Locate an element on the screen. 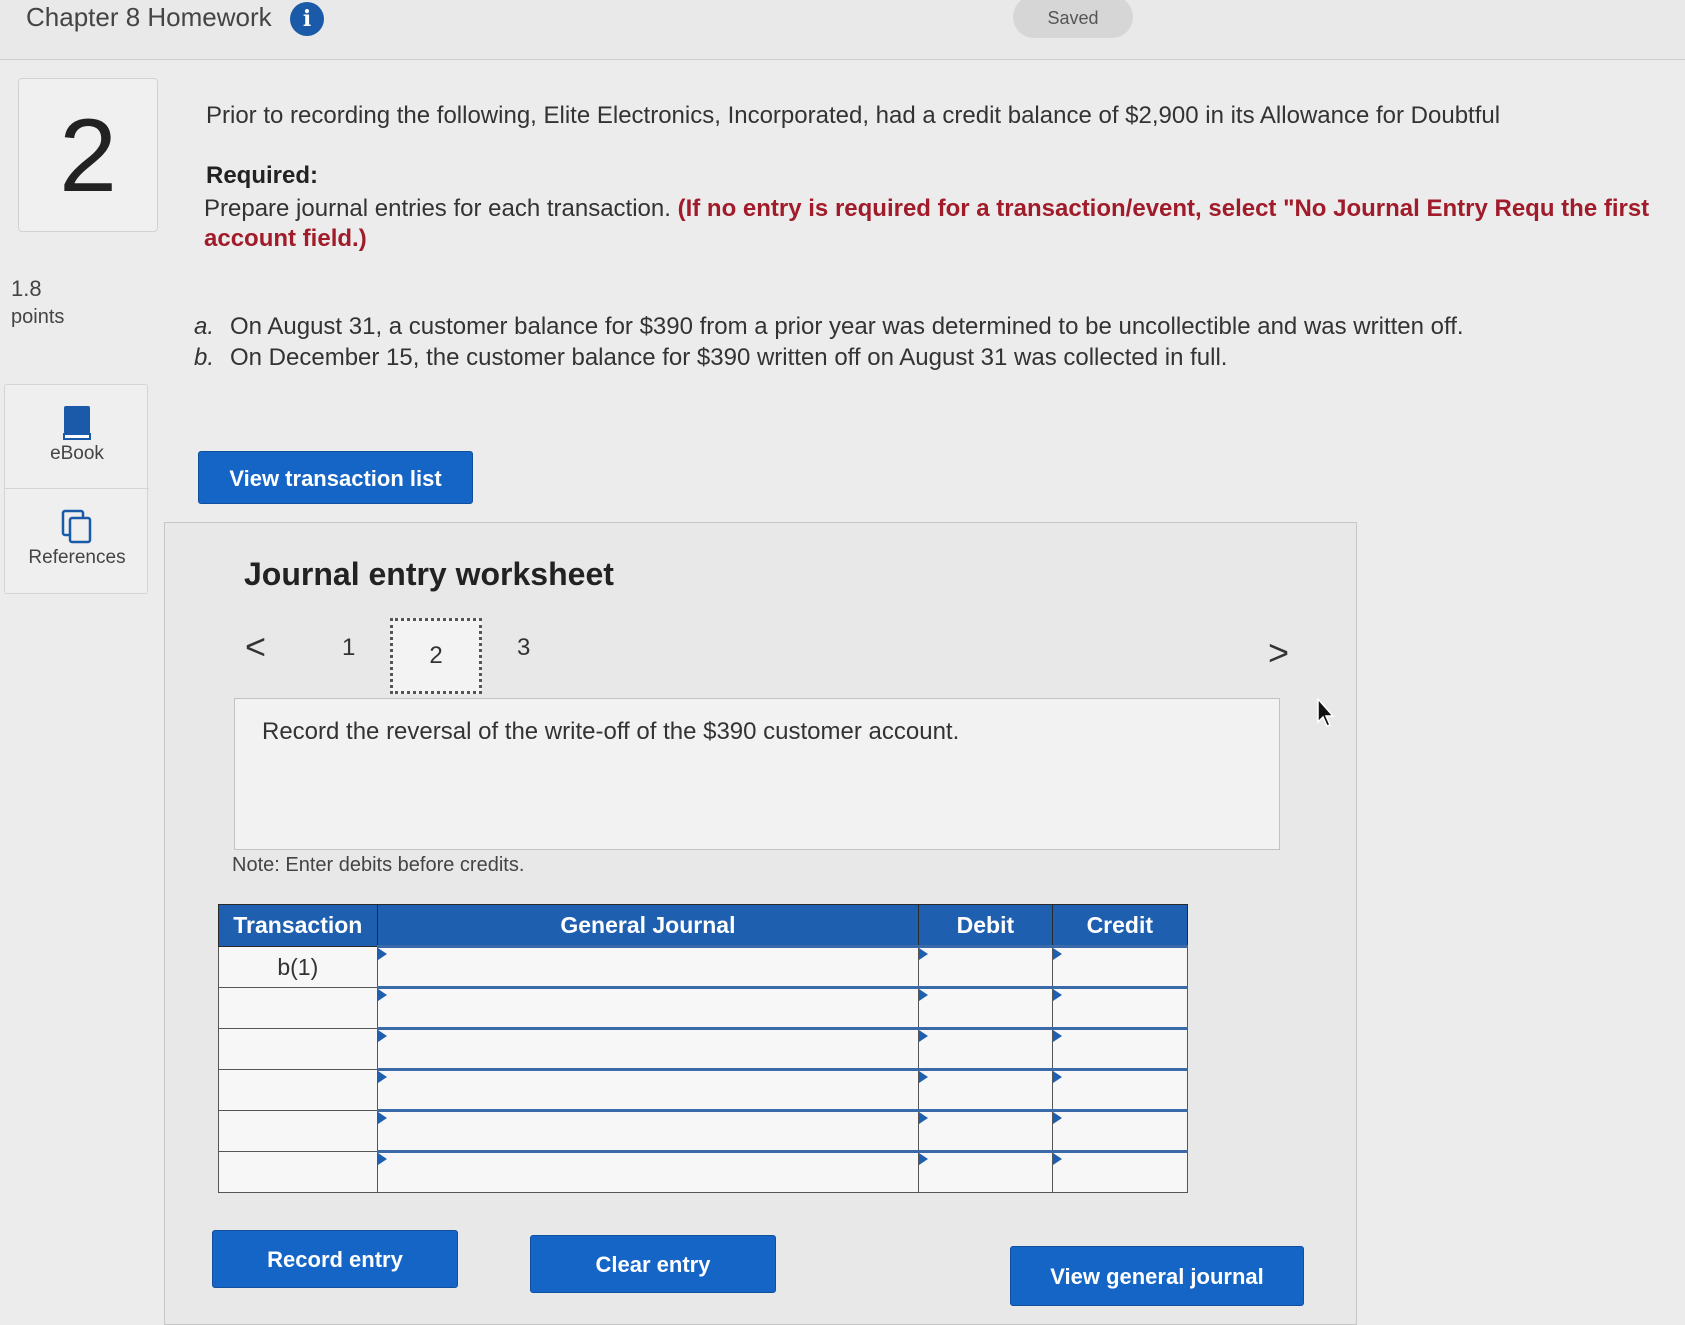  question-tools: eBook References is located at coordinates (76, 489).